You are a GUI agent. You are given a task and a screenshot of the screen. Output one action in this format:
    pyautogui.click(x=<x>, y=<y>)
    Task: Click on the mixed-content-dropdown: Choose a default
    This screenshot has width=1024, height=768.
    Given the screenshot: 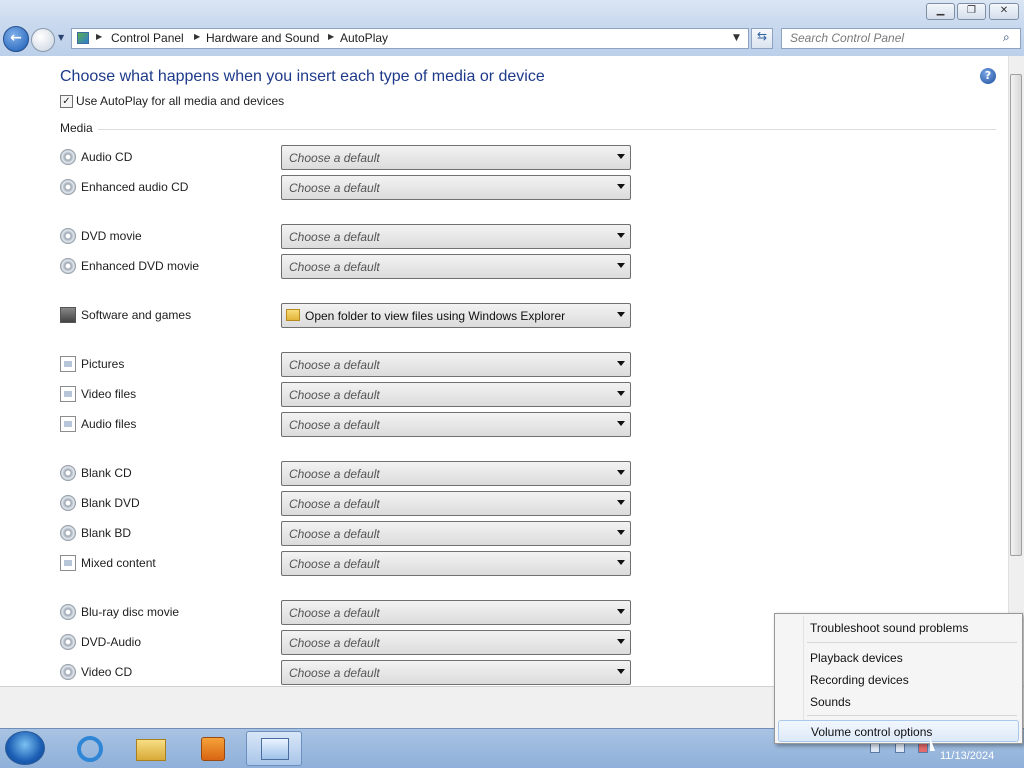 What is the action you would take?
    pyautogui.click(x=456, y=563)
    